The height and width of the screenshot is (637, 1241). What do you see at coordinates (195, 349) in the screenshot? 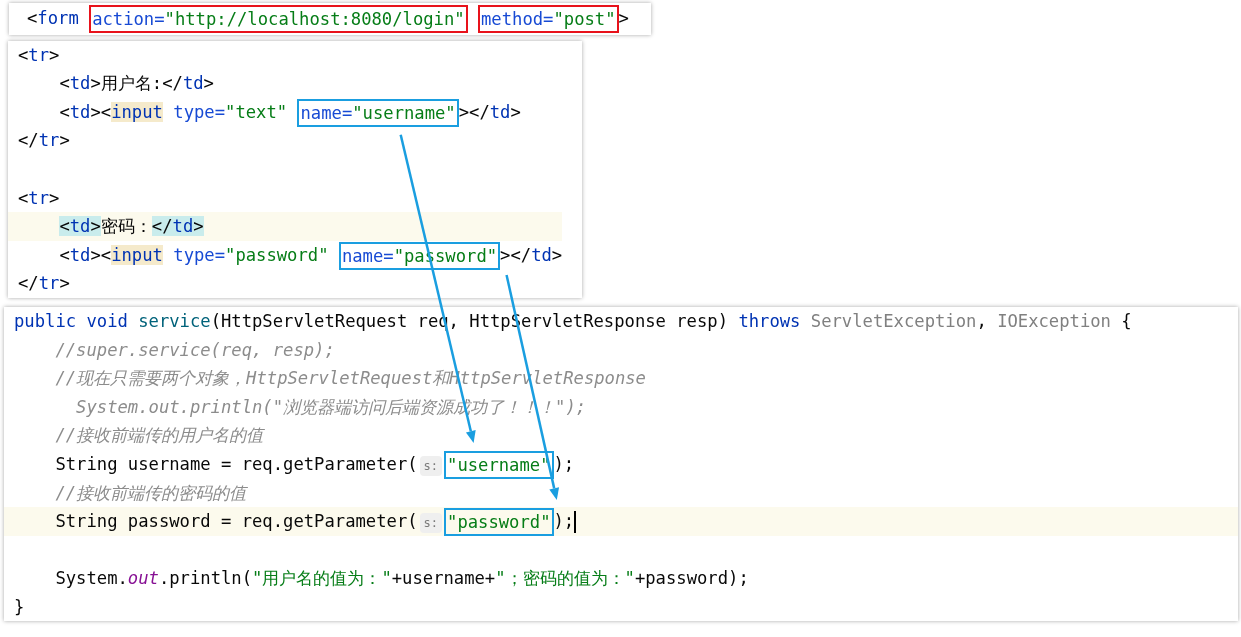
I see `code-comment: //super.service(req, resp);` at bounding box center [195, 349].